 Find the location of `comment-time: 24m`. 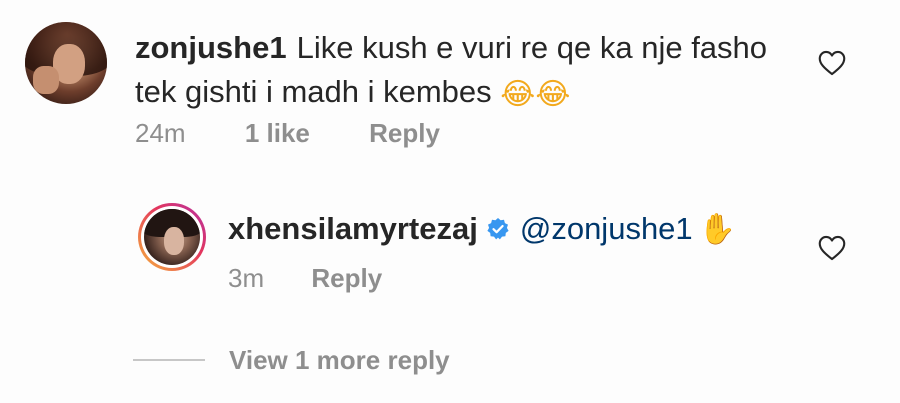

comment-time: 24m is located at coordinates (160, 133).